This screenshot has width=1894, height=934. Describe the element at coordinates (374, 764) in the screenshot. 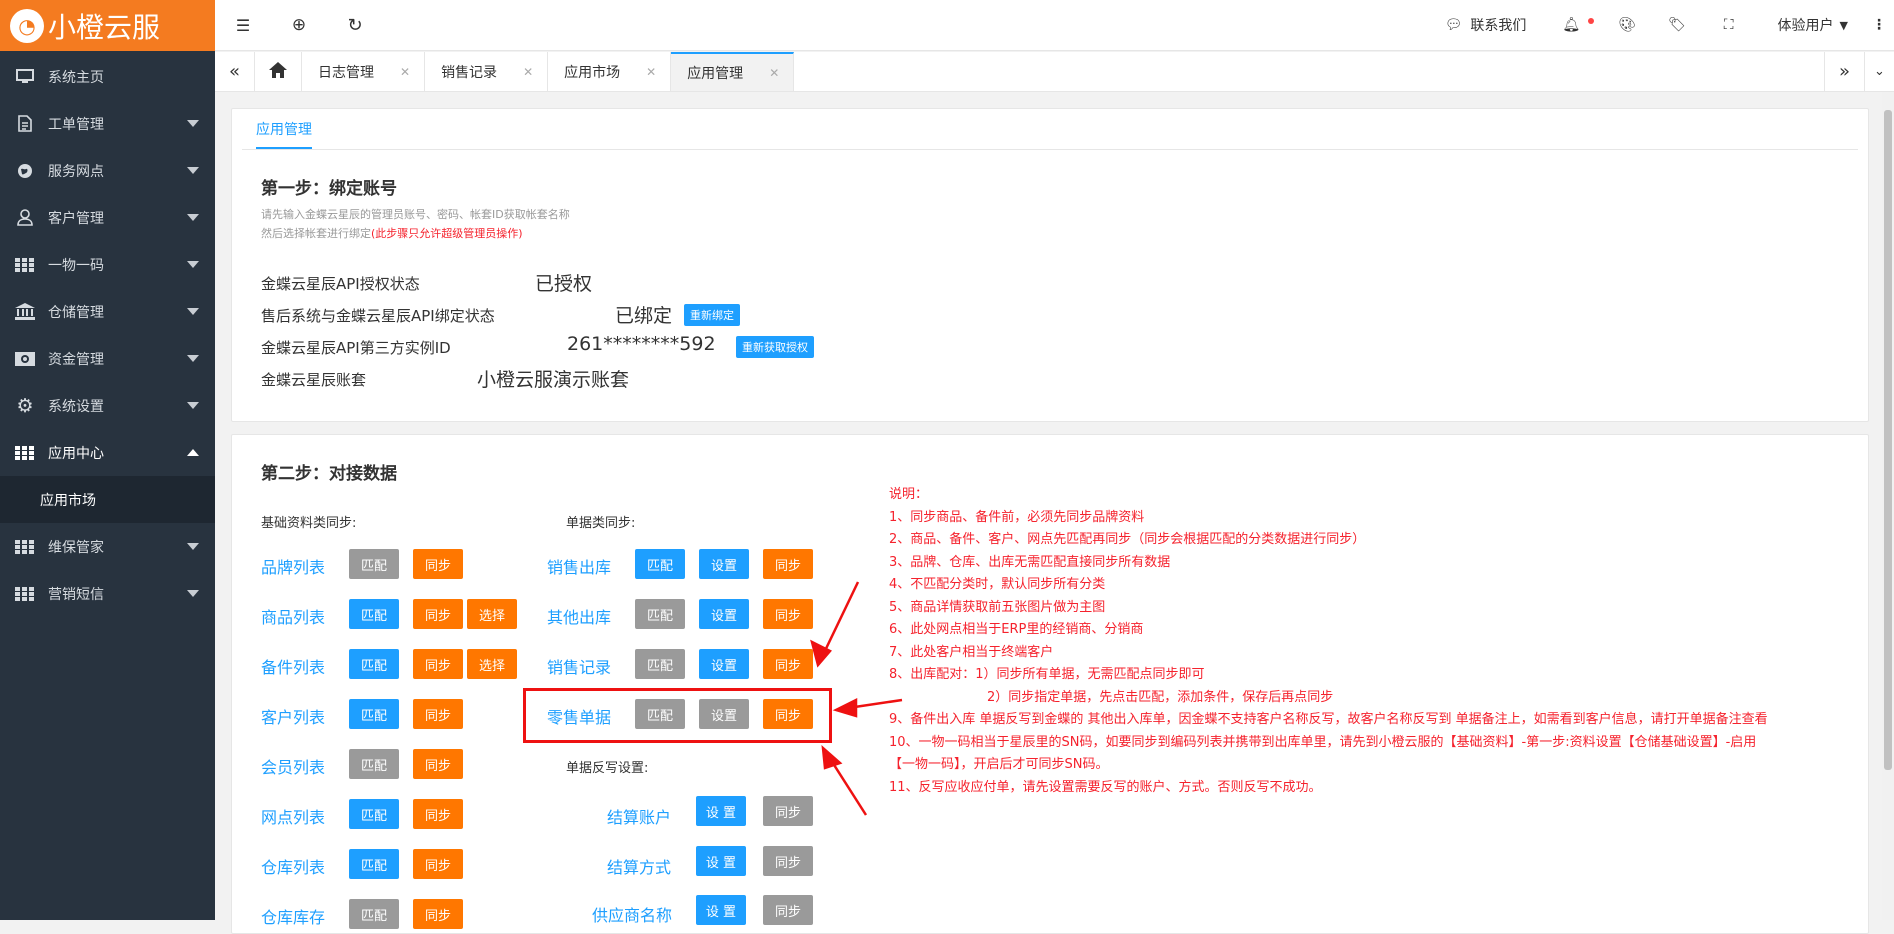

I see `member-match-button: 匹配` at that location.